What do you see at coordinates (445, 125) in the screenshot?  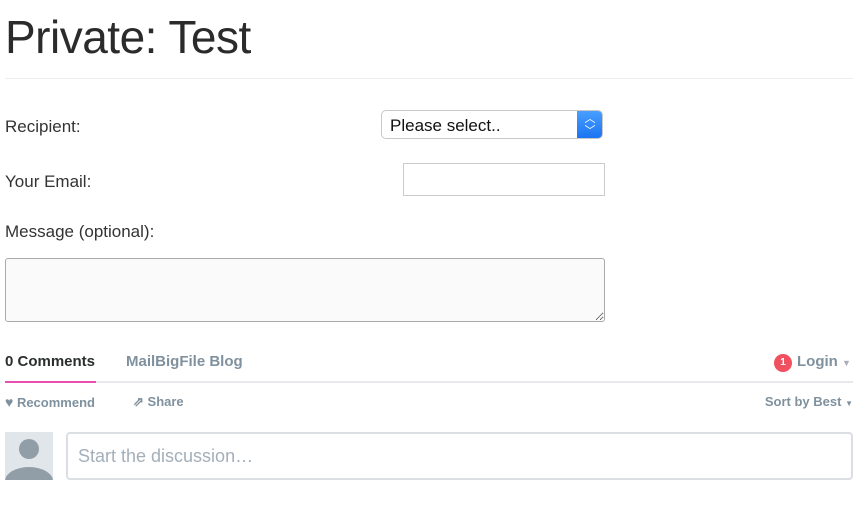 I see `recipient-value: Please select..` at bounding box center [445, 125].